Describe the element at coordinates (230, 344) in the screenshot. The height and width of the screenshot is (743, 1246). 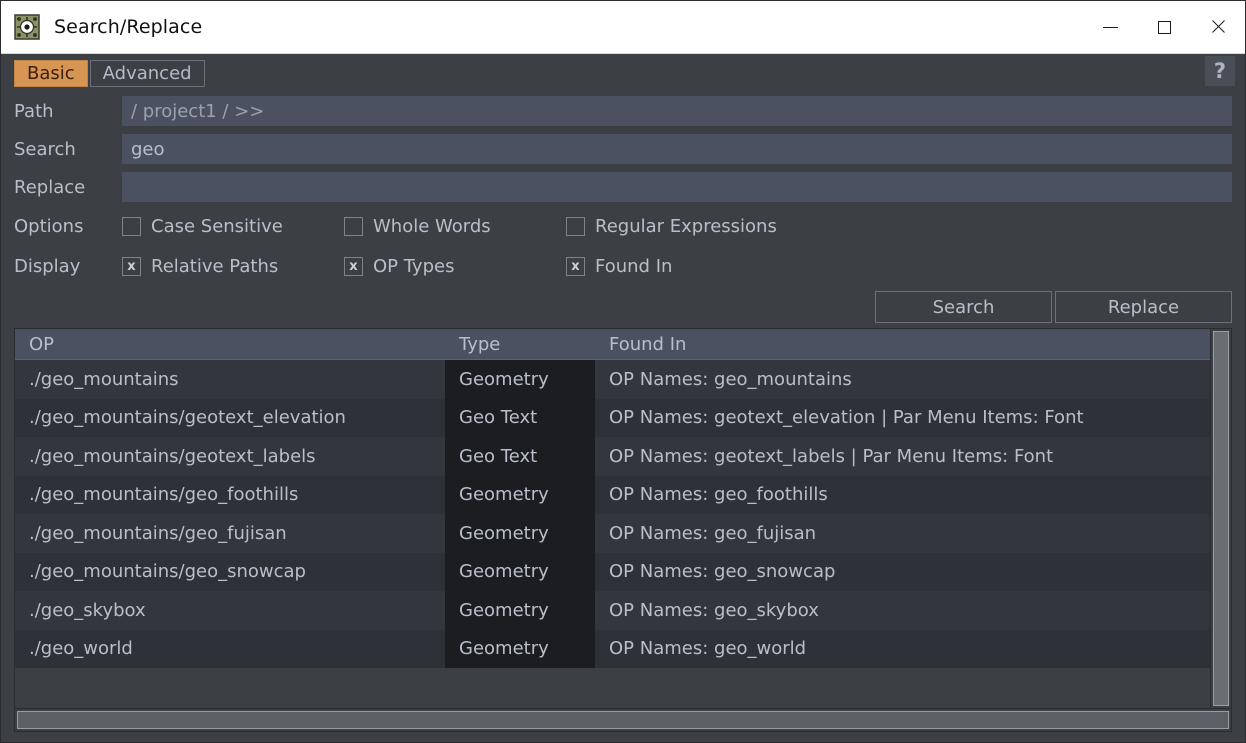
I see `column-header-op: OP` at that location.